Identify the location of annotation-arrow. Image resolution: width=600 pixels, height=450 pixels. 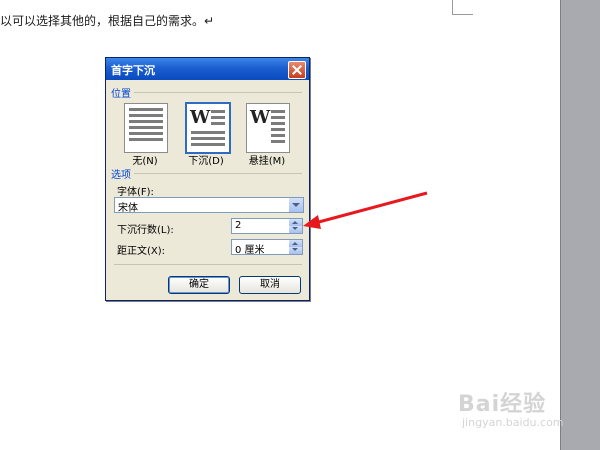
(365, 210).